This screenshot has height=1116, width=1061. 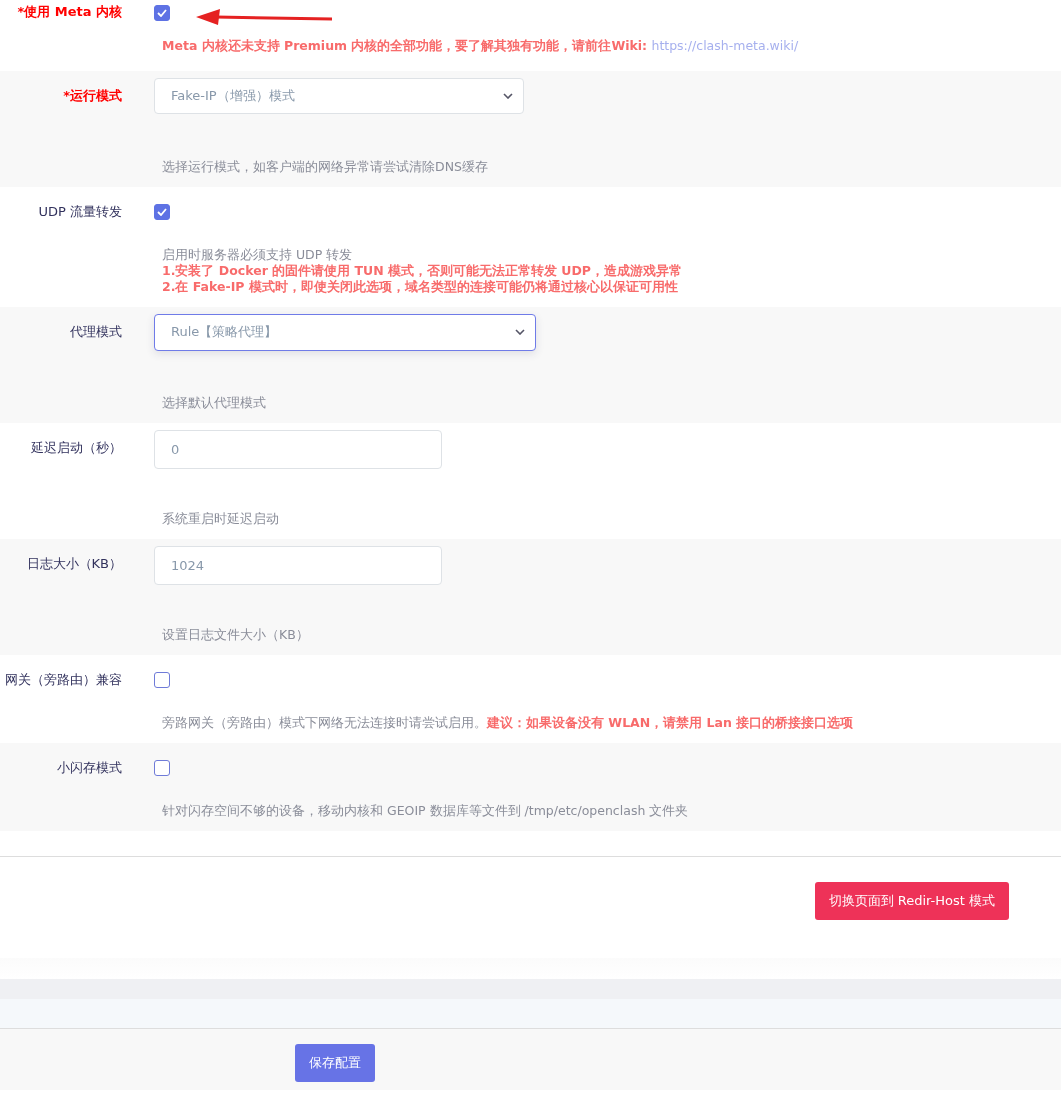 I want to click on save-button: 保存配置, so click(x=335, y=1063).